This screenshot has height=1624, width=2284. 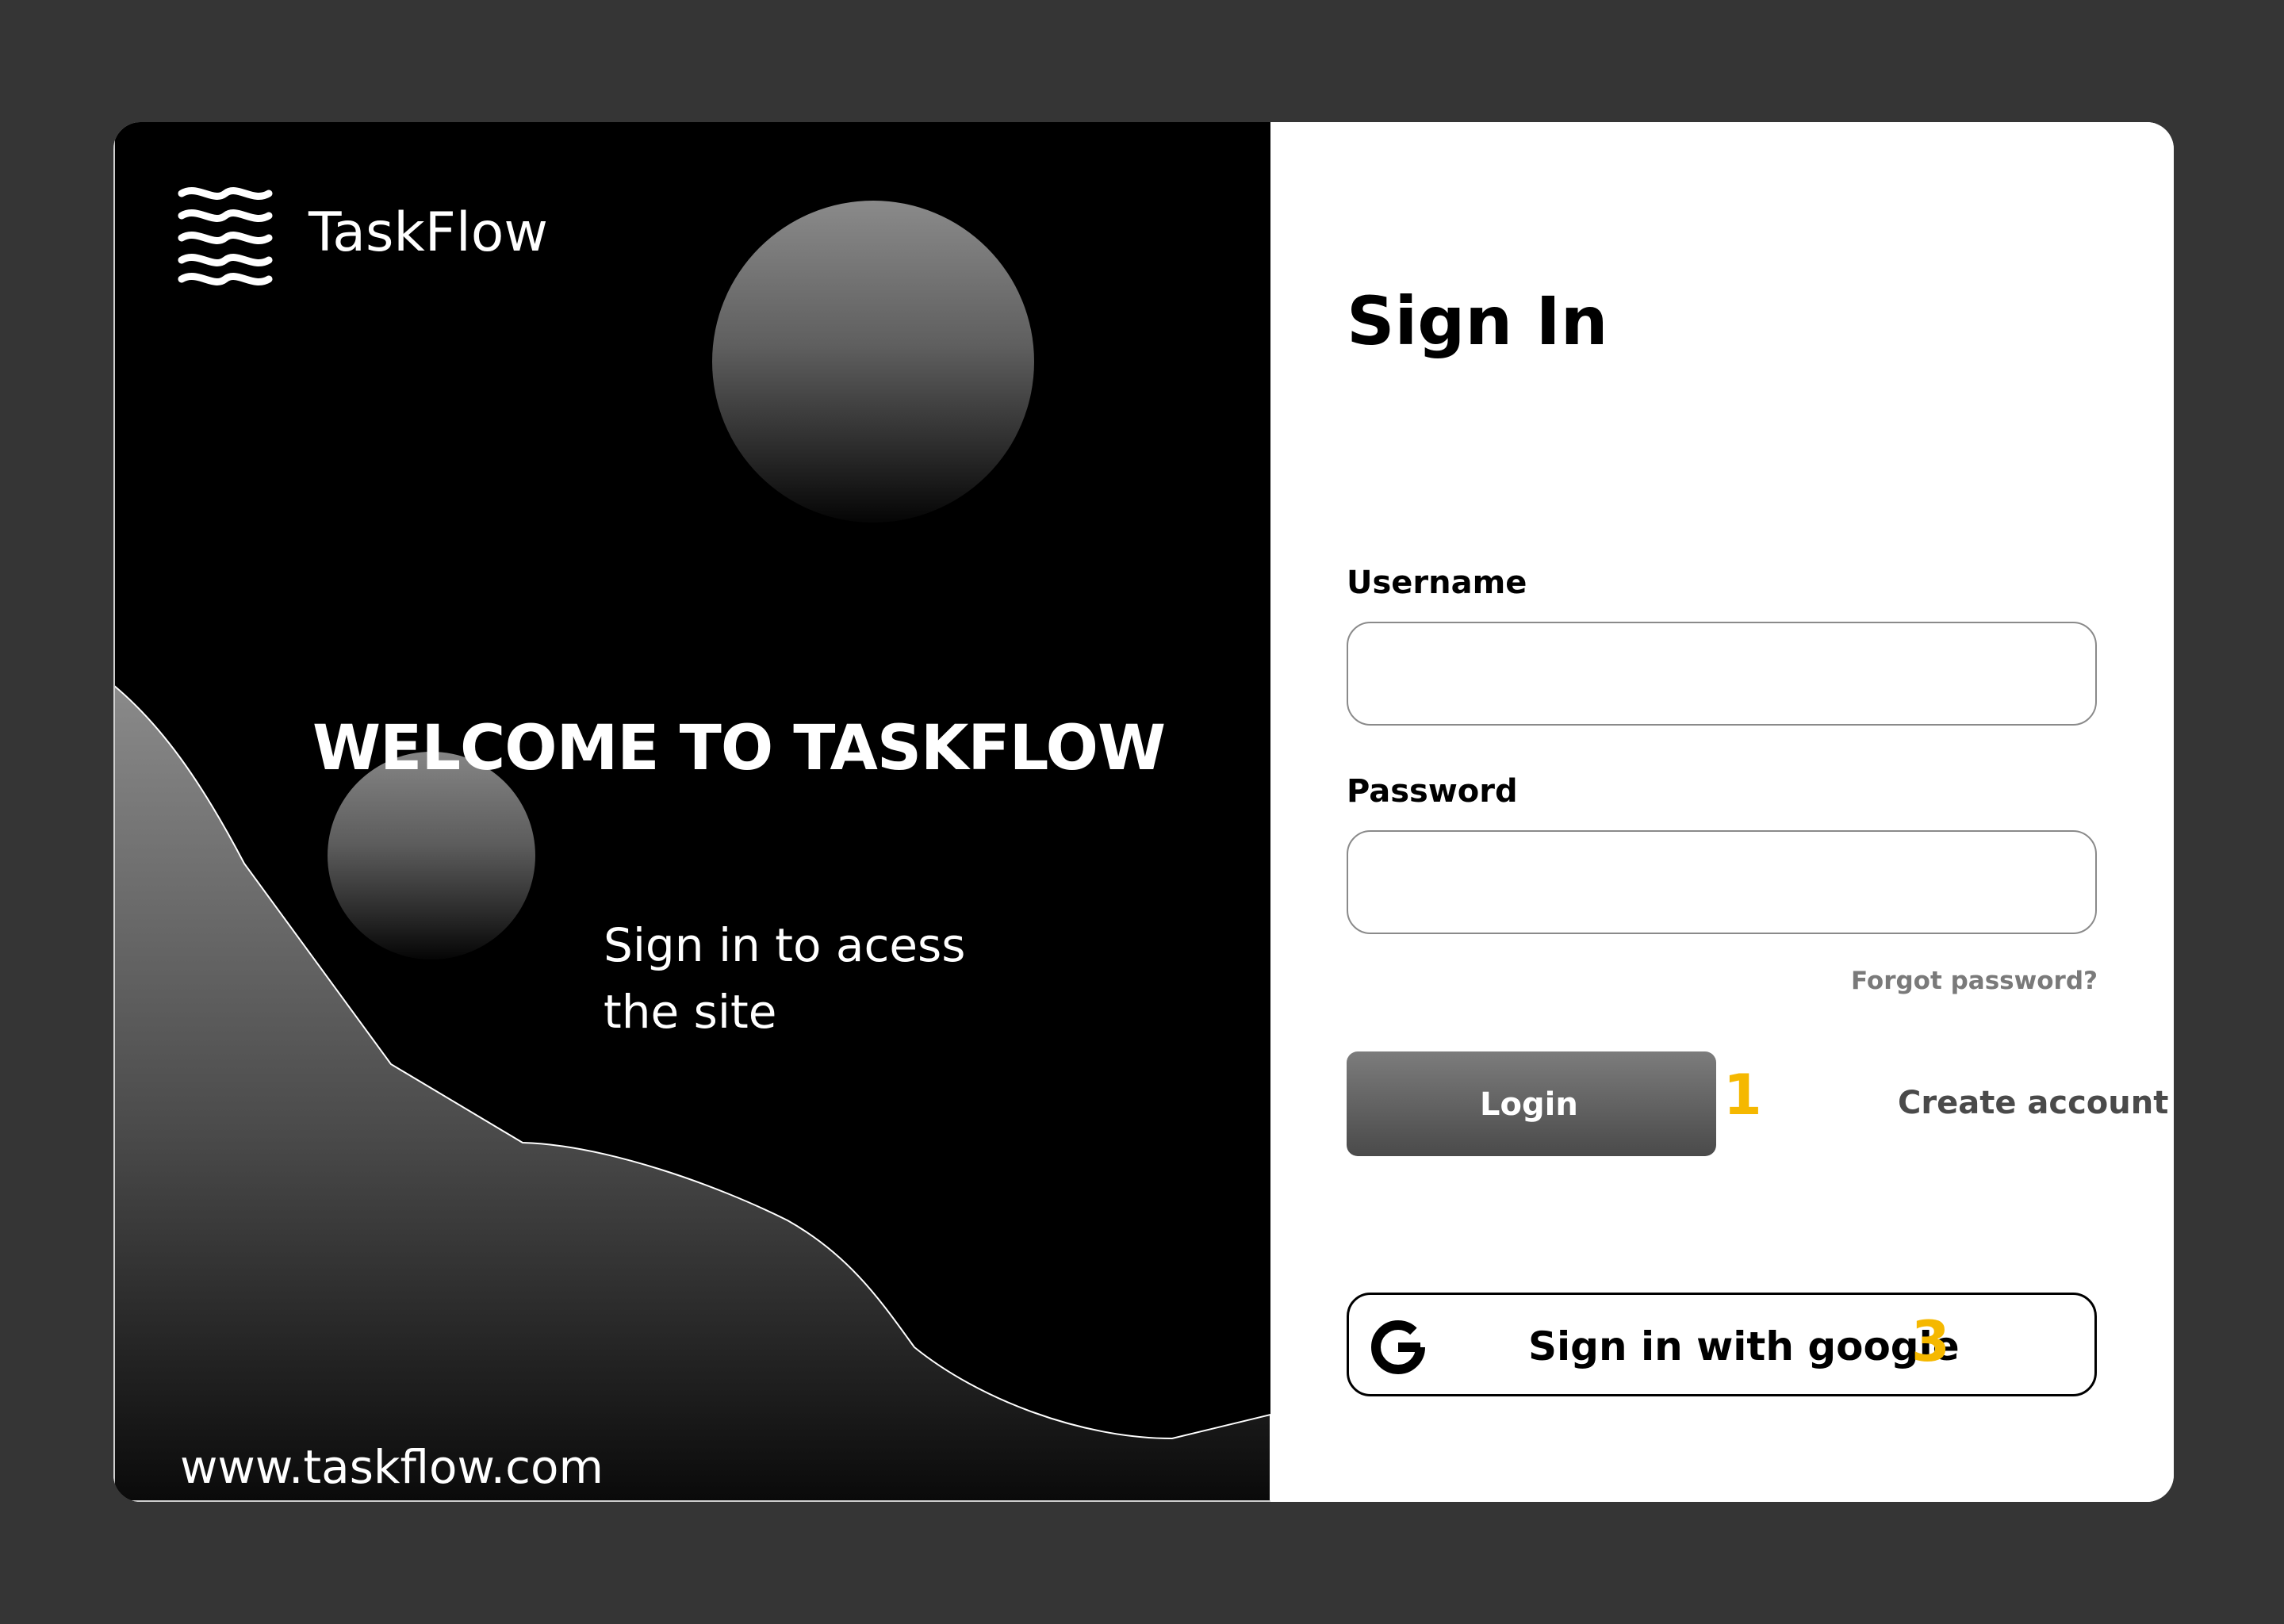 I want to click on google-button-label: Sign in with google, so click(x=1744, y=1346).